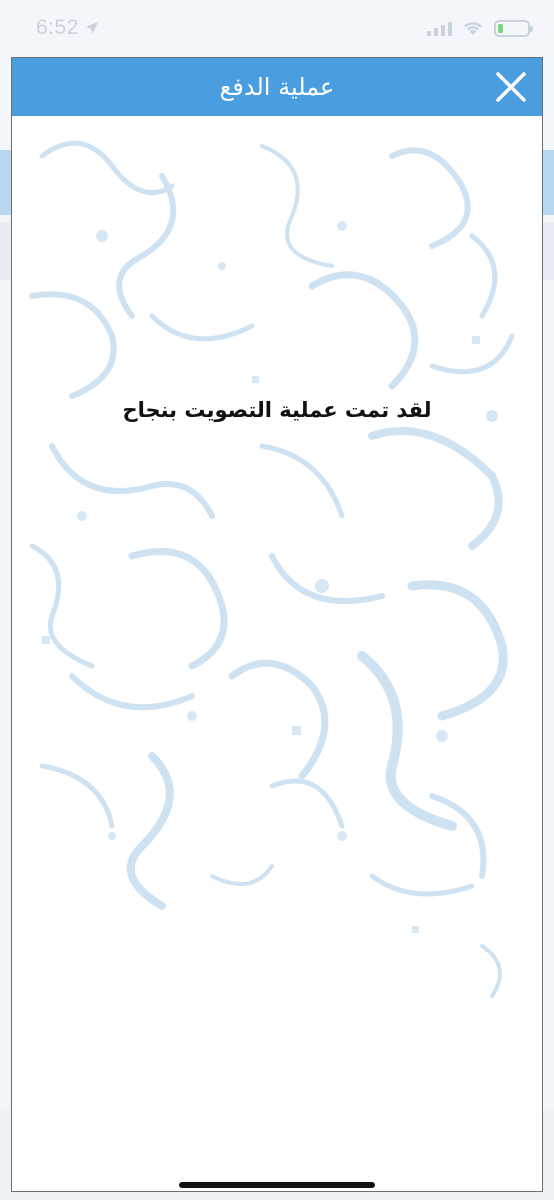  Describe the element at coordinates (439, 28) in the screenshot. I see `cellular-signal-icon` at that location.